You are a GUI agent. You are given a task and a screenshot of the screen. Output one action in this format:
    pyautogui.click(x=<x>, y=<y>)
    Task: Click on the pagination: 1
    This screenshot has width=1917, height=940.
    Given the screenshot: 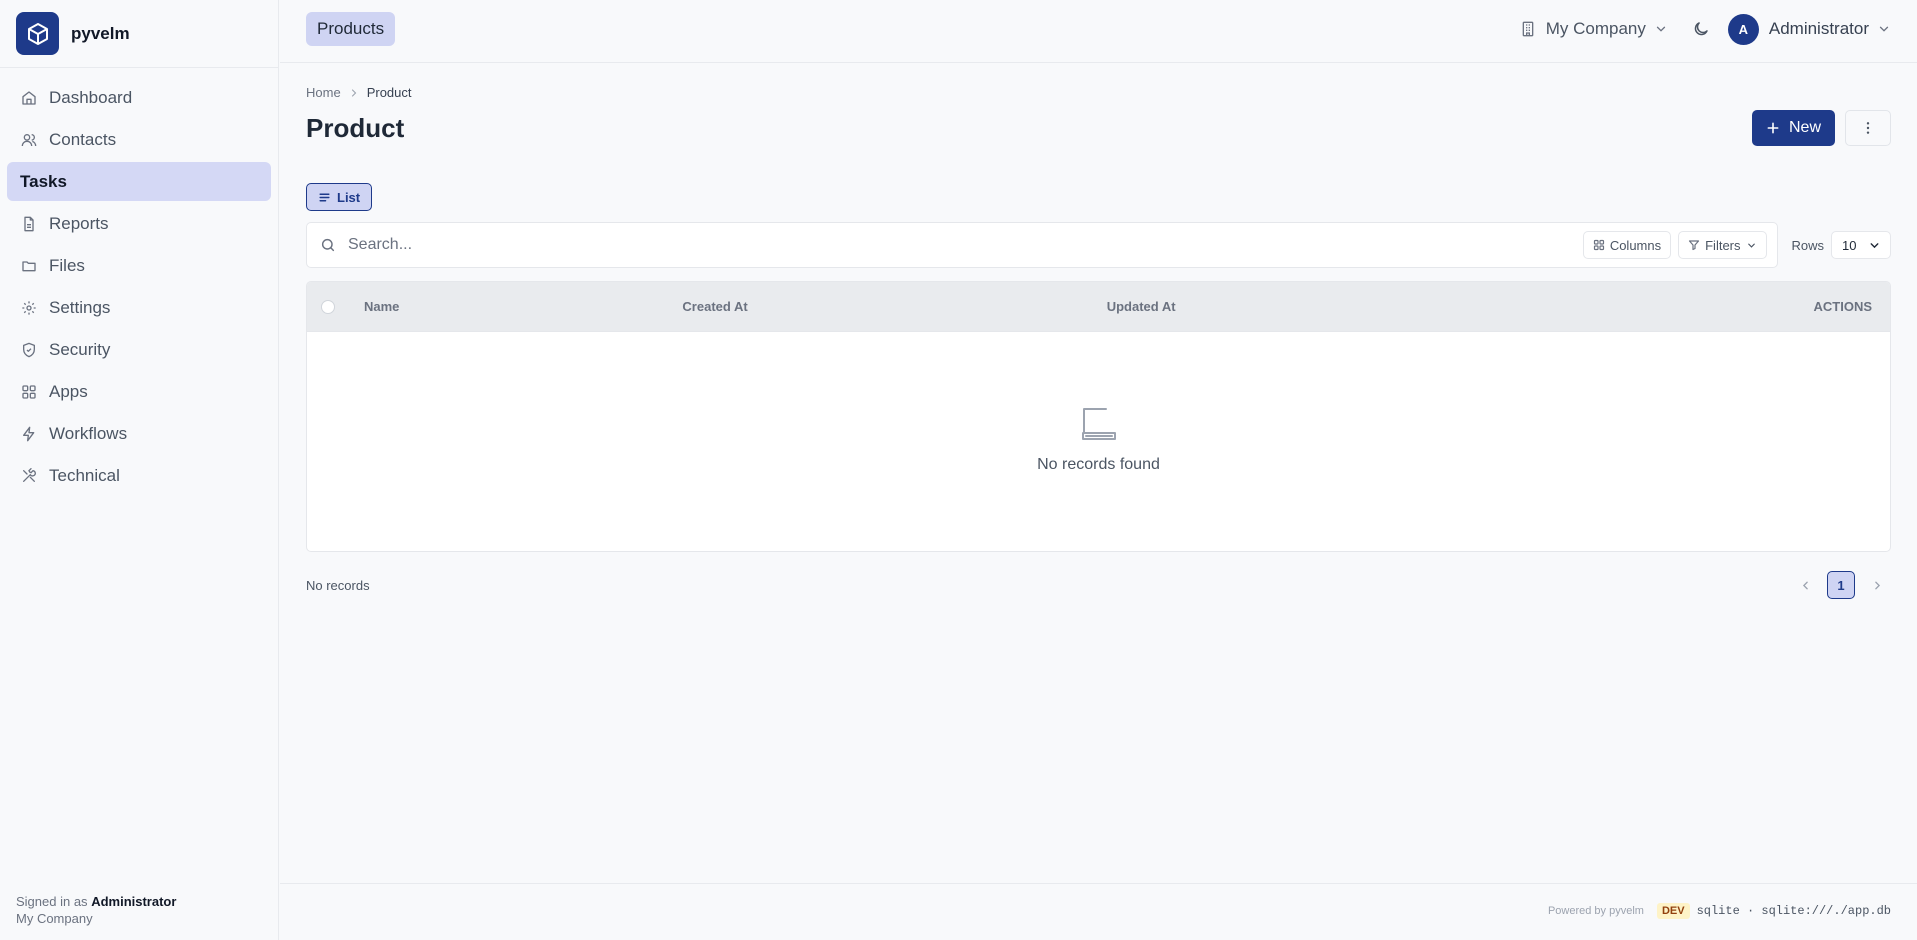 What is the action you would take?
    pyautogui.click(x=1841, y=585)
    